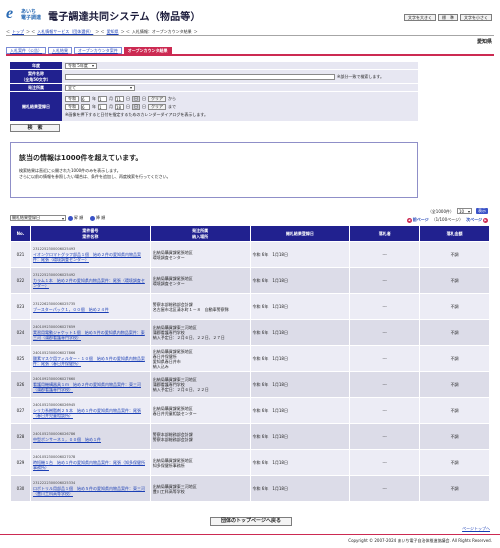  What do you see at coordinates (200, 233) in the screenshot?
I see `col-dept: 発注所属 納入場所` at bounding box center [200, 233].